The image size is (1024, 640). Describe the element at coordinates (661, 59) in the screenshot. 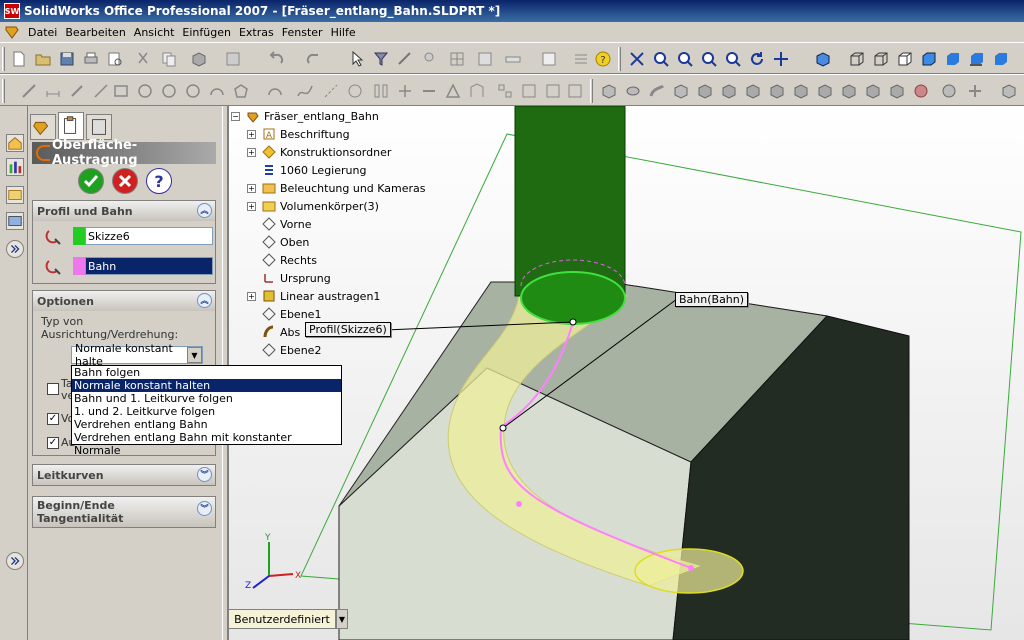

I see `zoom-fit-icon` at that location.